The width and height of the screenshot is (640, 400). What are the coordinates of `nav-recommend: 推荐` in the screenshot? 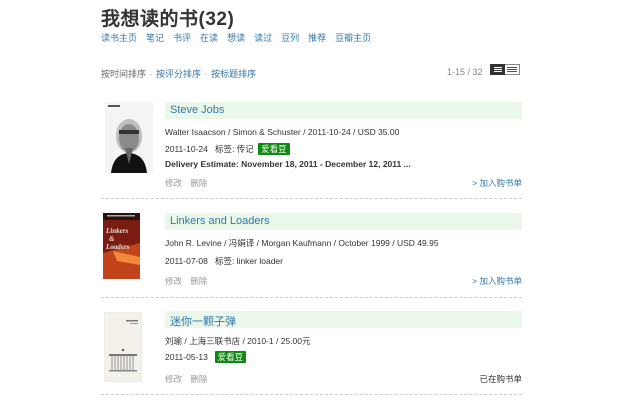 It's located at (317, 37).